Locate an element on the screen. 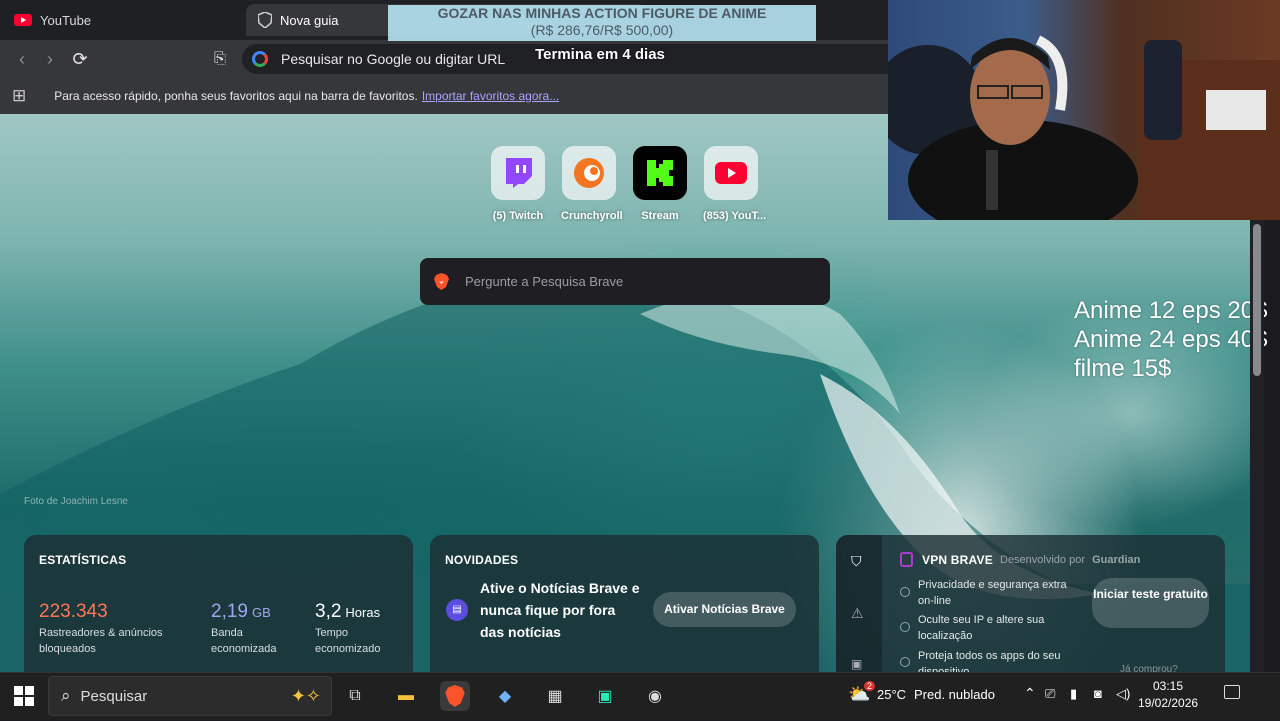 The image size is (1280, 721). widget-sidebar: ⛉ ⚠ ▣ is located at coordinates (859, 603).